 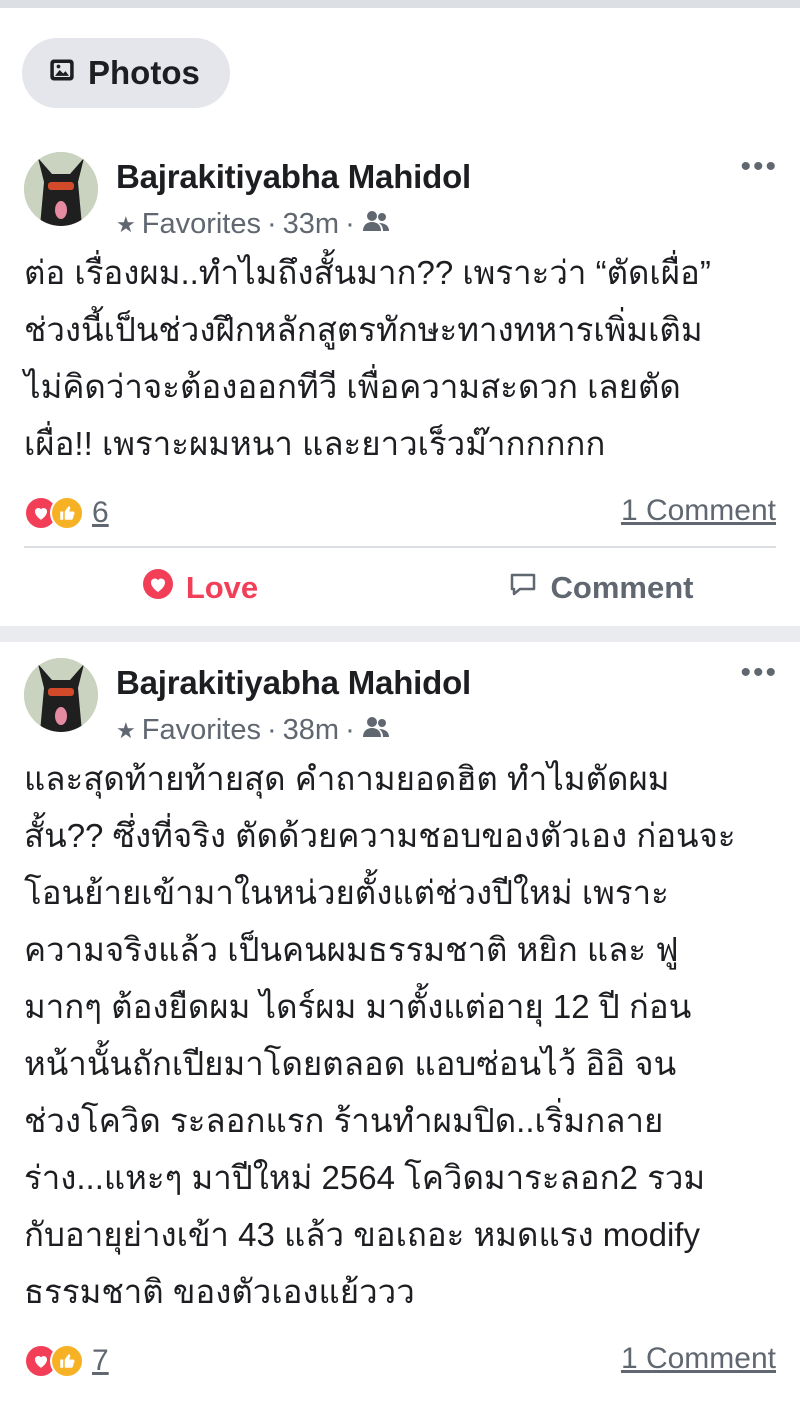 I want to click on post-actions: Love Comment, so click(x=400, y=588).